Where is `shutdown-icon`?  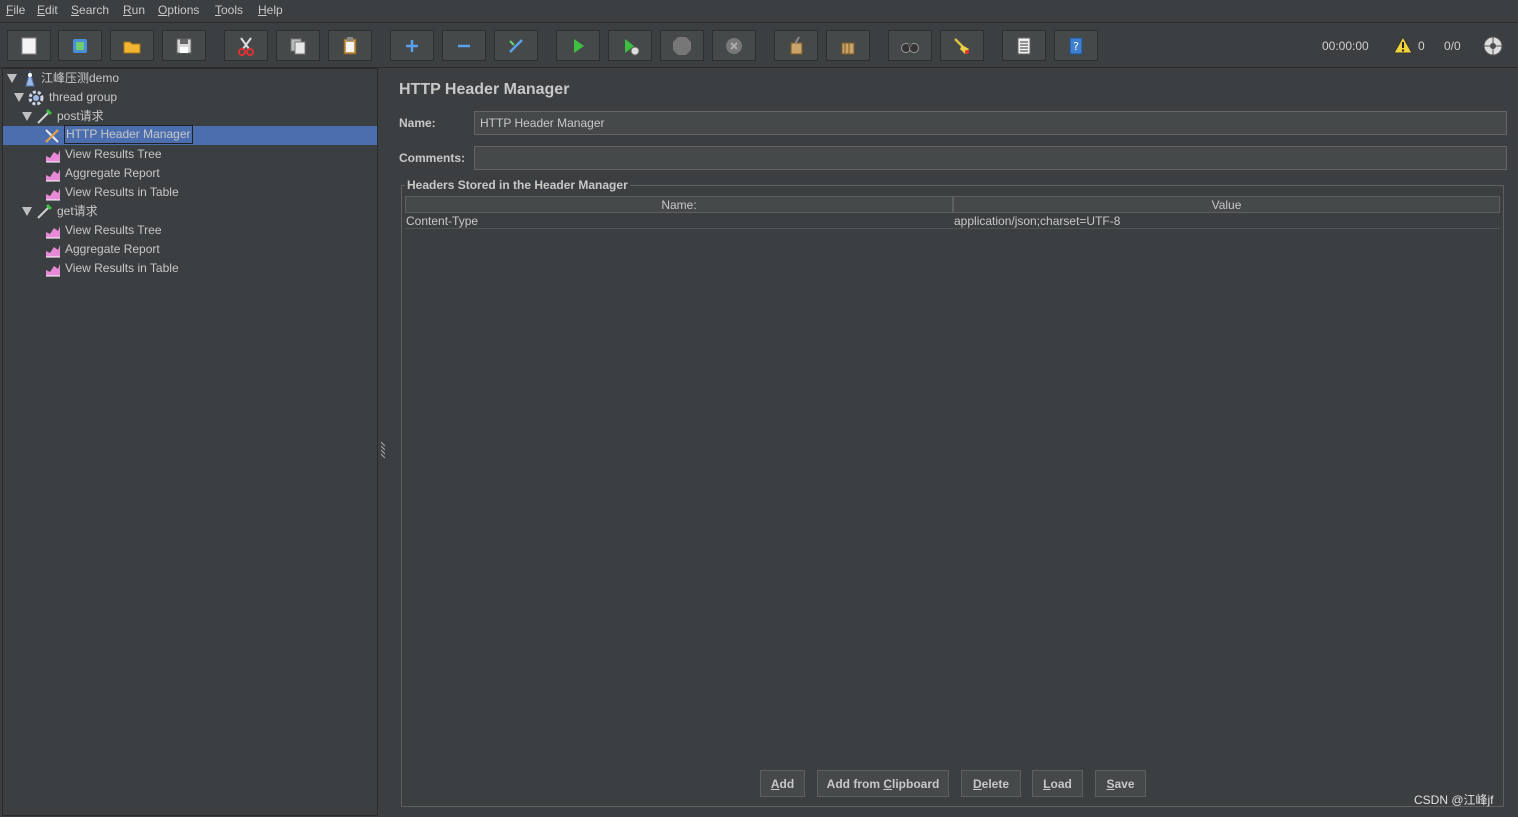
shutdown-icon is located at coordinates (734, 45).